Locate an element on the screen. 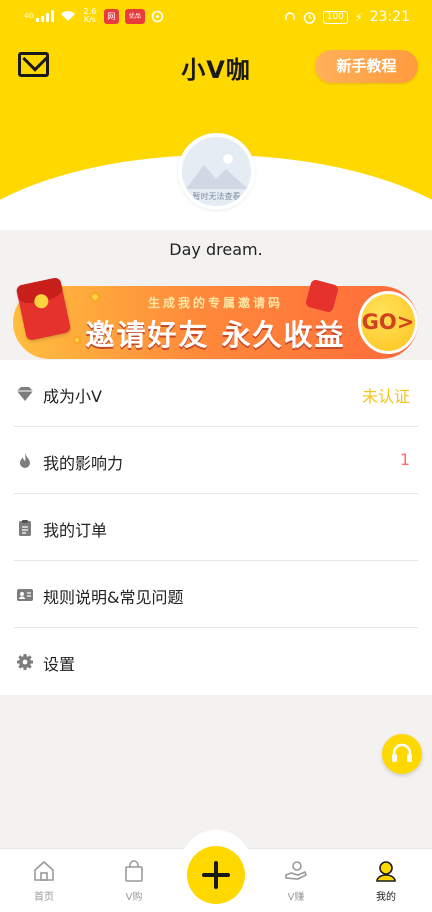 The width and height of the screenshot is (432, 912). app-notification-icon: 优品 is located at coordinates (134, 16).